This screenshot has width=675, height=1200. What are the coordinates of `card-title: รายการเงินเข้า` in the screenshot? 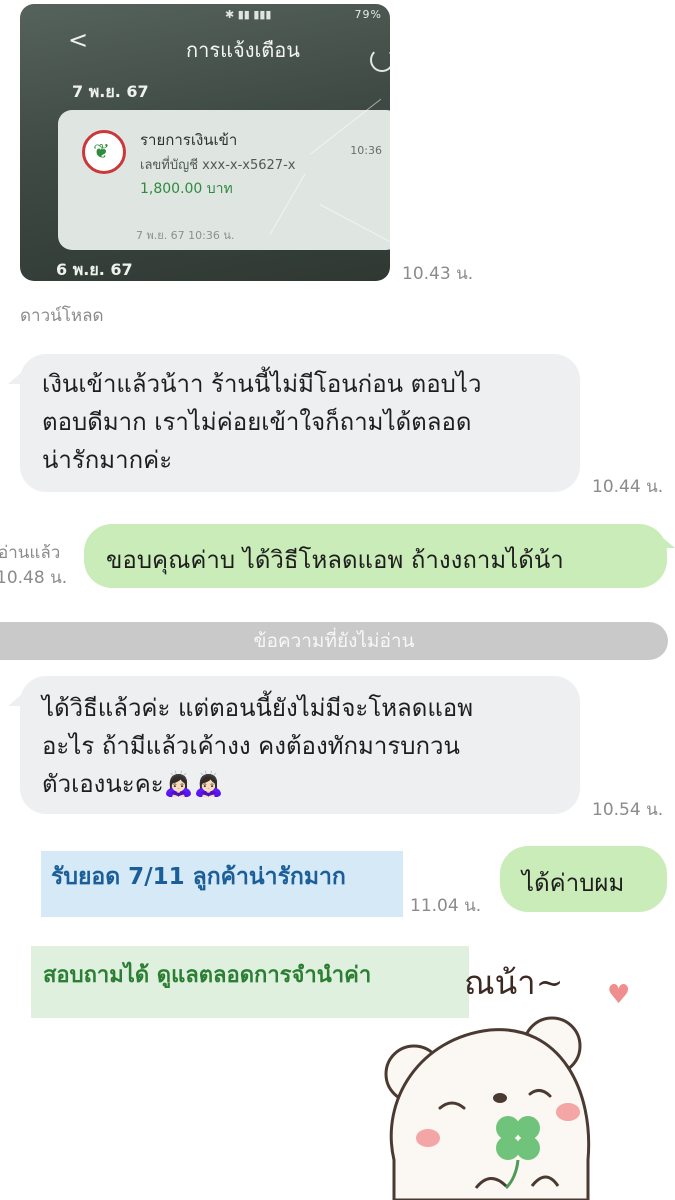 It's located at (189, 140).